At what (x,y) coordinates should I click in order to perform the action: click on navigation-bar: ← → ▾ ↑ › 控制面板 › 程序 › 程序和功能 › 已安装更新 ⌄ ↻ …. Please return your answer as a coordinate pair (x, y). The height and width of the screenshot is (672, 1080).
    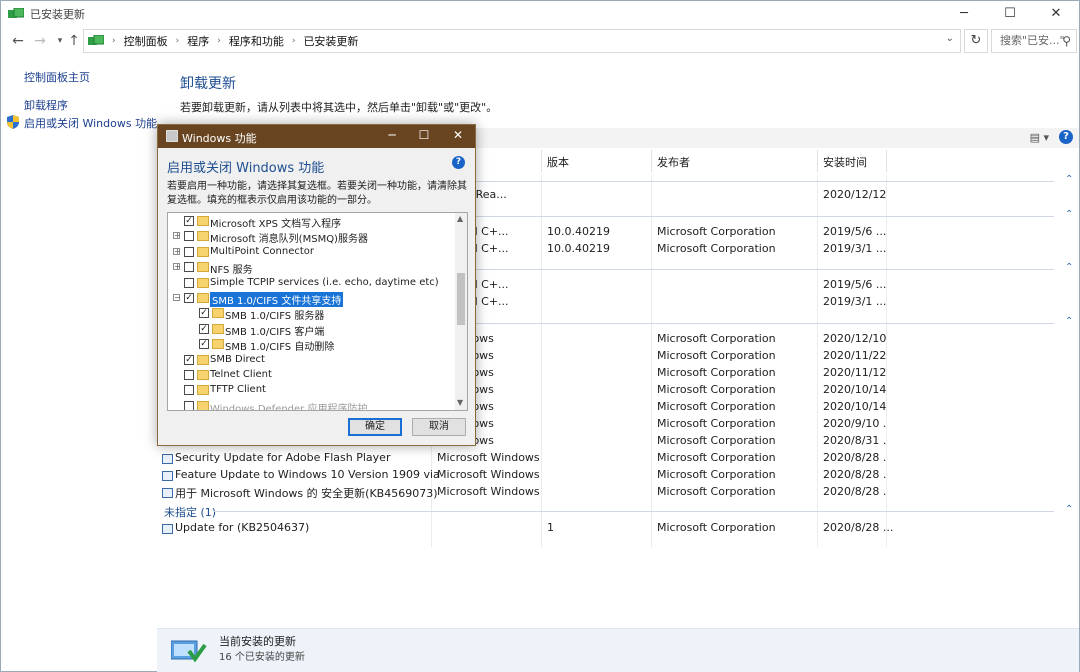
    Looking at the image, I should click on (540, 41).